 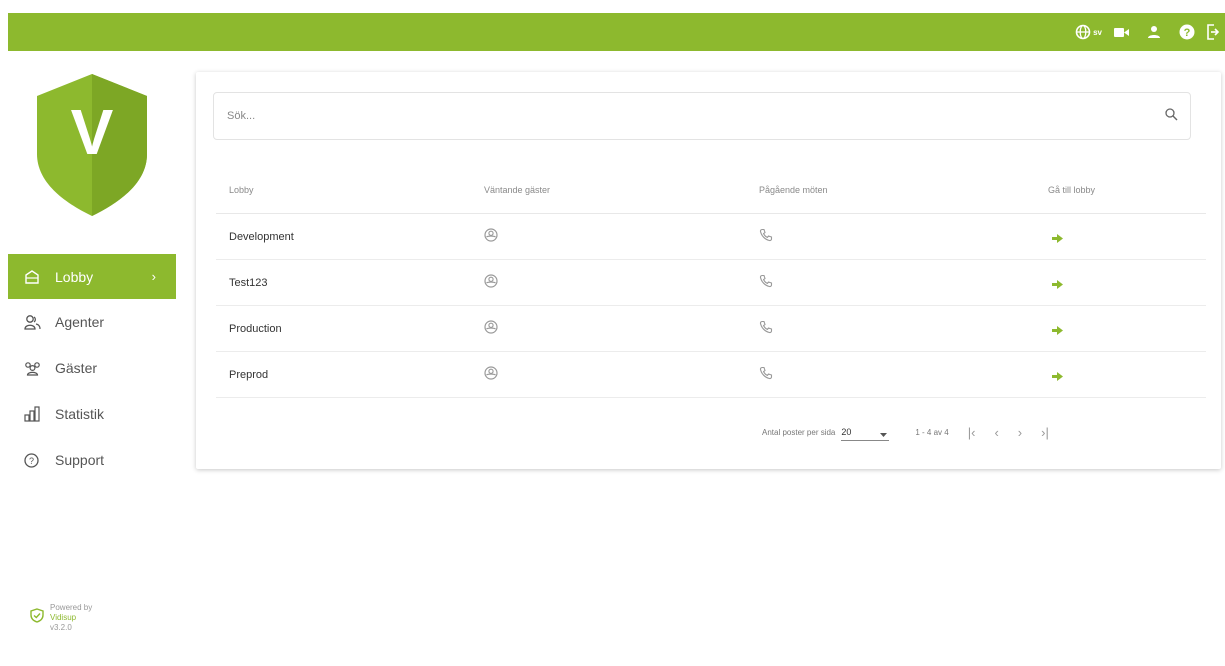 What do you see at coordinates (33, 322) in the screenshot?
I see `agents-icon` at bounding box center [33, 322].